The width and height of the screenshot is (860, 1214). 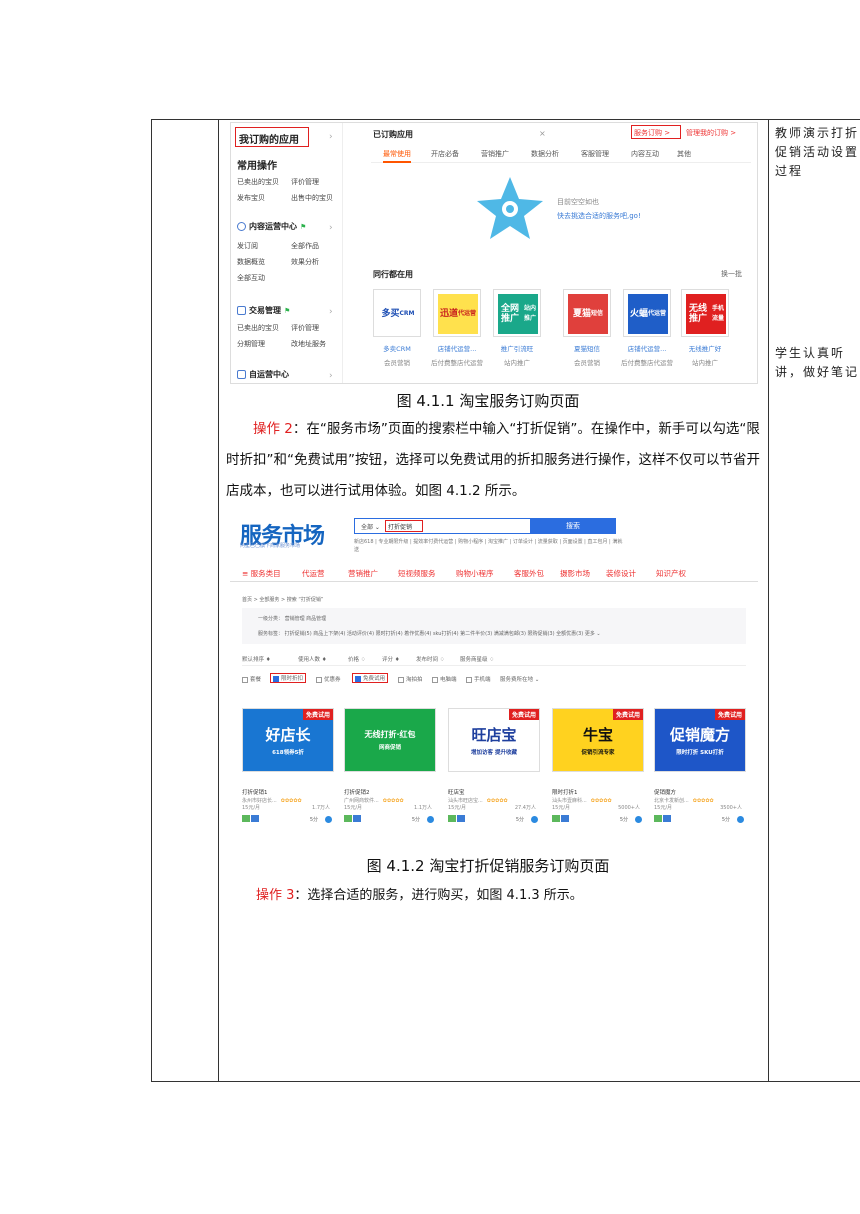 I want to click on tab-most-used: 最常使用, so click(x=397, y=156).